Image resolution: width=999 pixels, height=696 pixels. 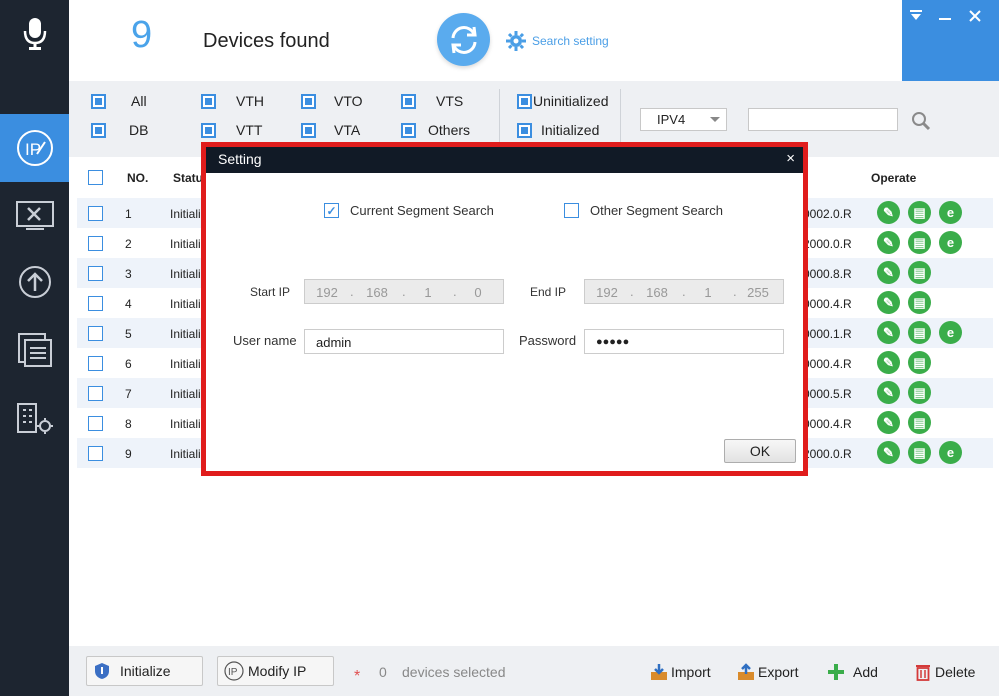 What do you see at coordinates (330, 130) in the screenshot?
I see `filter-vta: VTA` at bounding box center [330, 130].